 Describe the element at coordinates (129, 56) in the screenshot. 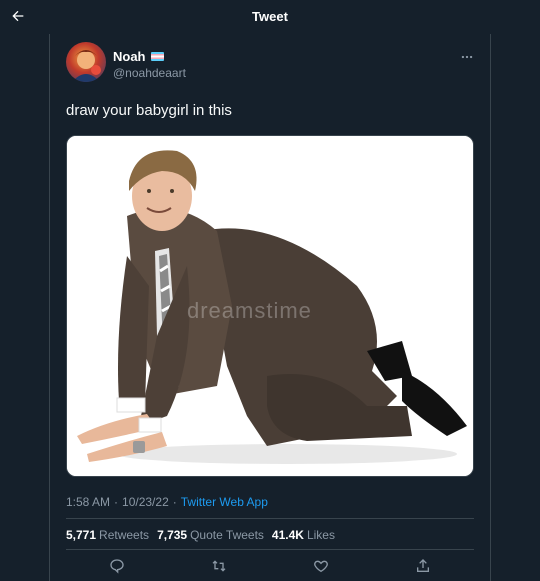

I see `author-name: Noah` at that location.